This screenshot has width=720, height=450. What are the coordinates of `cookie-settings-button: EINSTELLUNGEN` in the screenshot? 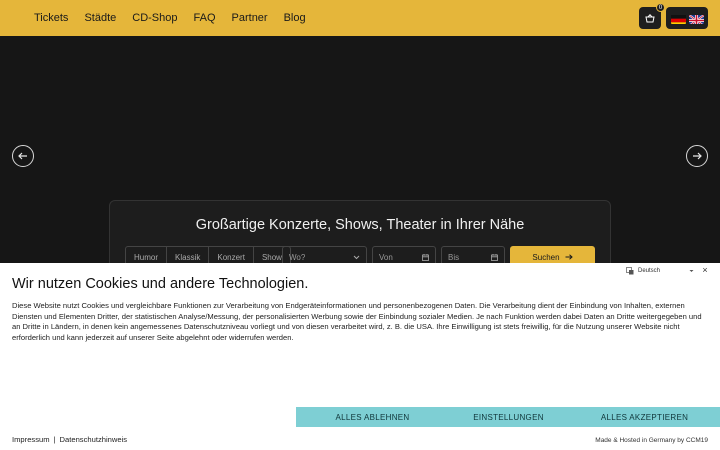 It's located at (508, 417).